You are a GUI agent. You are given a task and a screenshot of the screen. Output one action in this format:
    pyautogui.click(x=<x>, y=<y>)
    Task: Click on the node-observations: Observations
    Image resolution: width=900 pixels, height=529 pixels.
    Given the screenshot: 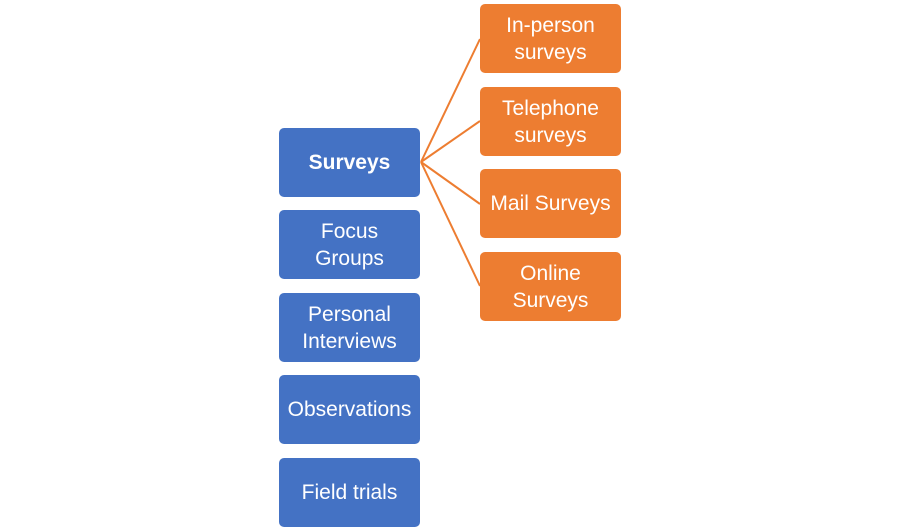 What is the action you would take?
    pyautogui.click(x=349, y=409)
    